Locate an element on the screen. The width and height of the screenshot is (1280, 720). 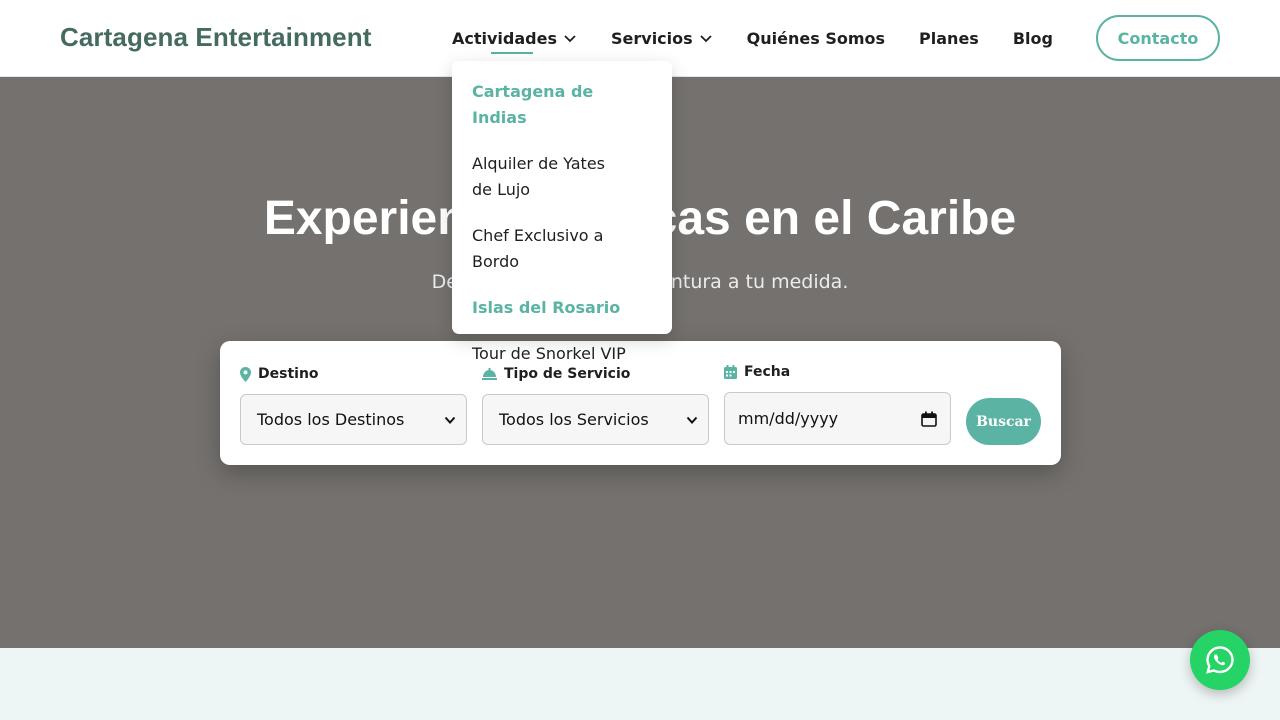
whatsapp-button is located at coordinates (1220, 660).